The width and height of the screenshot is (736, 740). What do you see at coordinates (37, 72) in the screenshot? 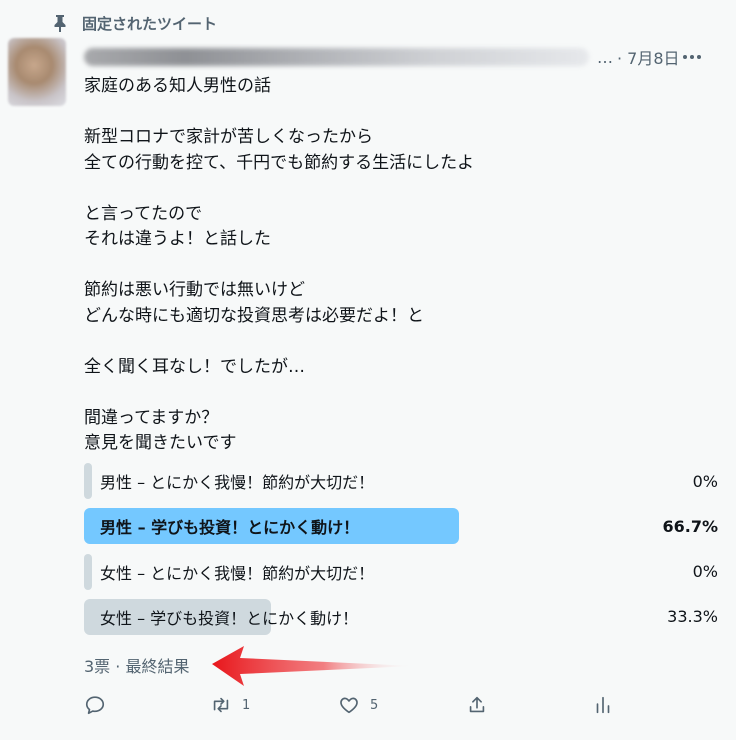
I see `avatar` at bounding box center [37, 72].